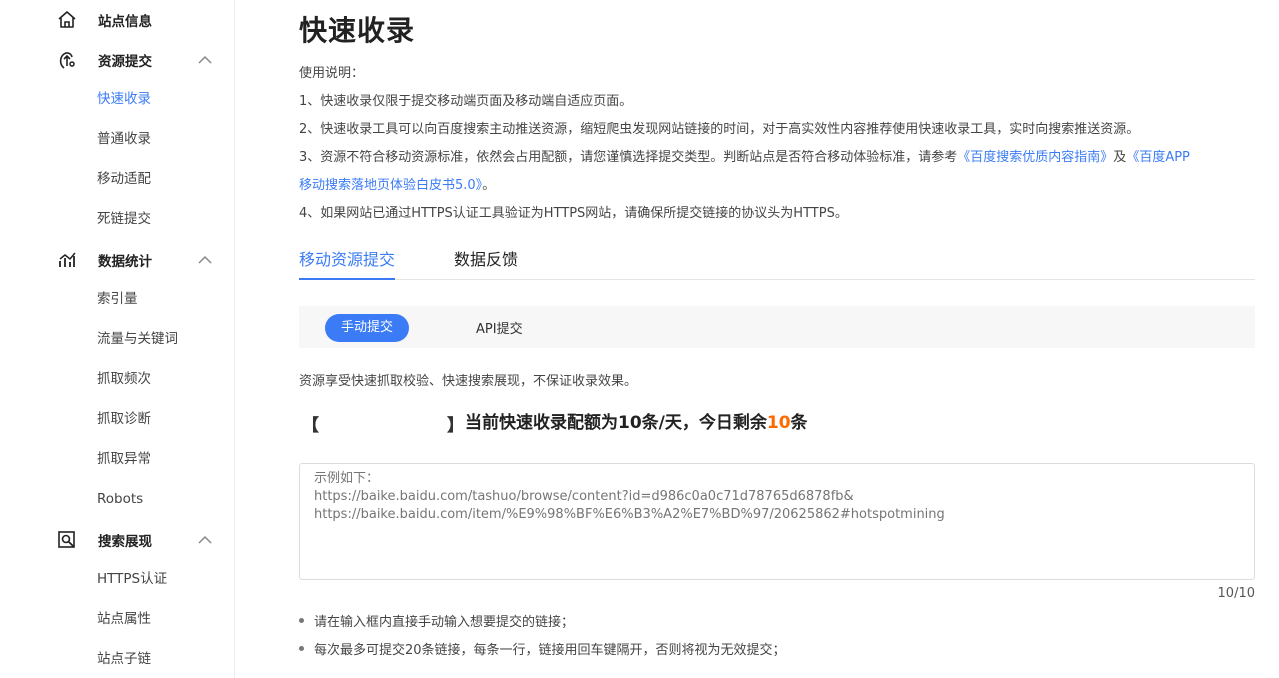 The image size is (1279, 678). Describe the element at coordinates (1120, 157) in the screenshot. I see `and-text: 及` at that location.